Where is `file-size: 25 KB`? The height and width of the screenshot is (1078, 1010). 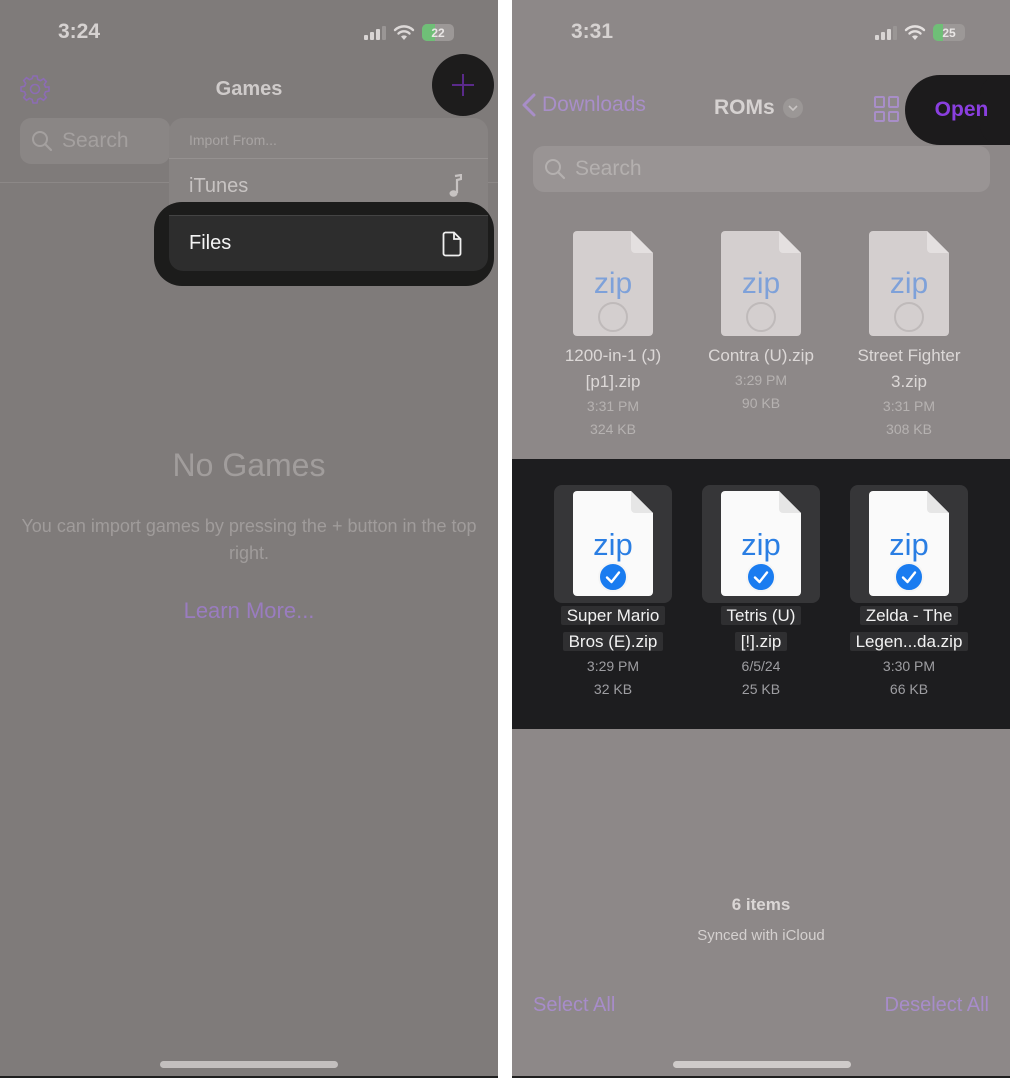 file-size: 25 KB is located at coordinates (761, 689).